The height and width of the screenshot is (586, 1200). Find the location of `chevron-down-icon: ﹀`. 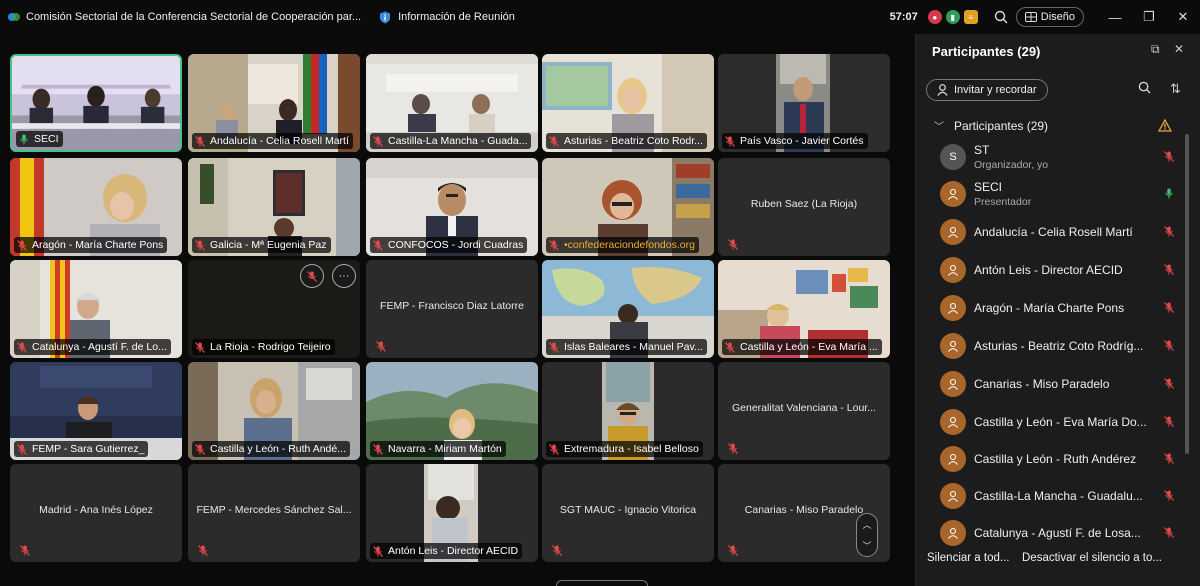

chevron-down-icon: ﹀ is located at coordinates (866, 545).